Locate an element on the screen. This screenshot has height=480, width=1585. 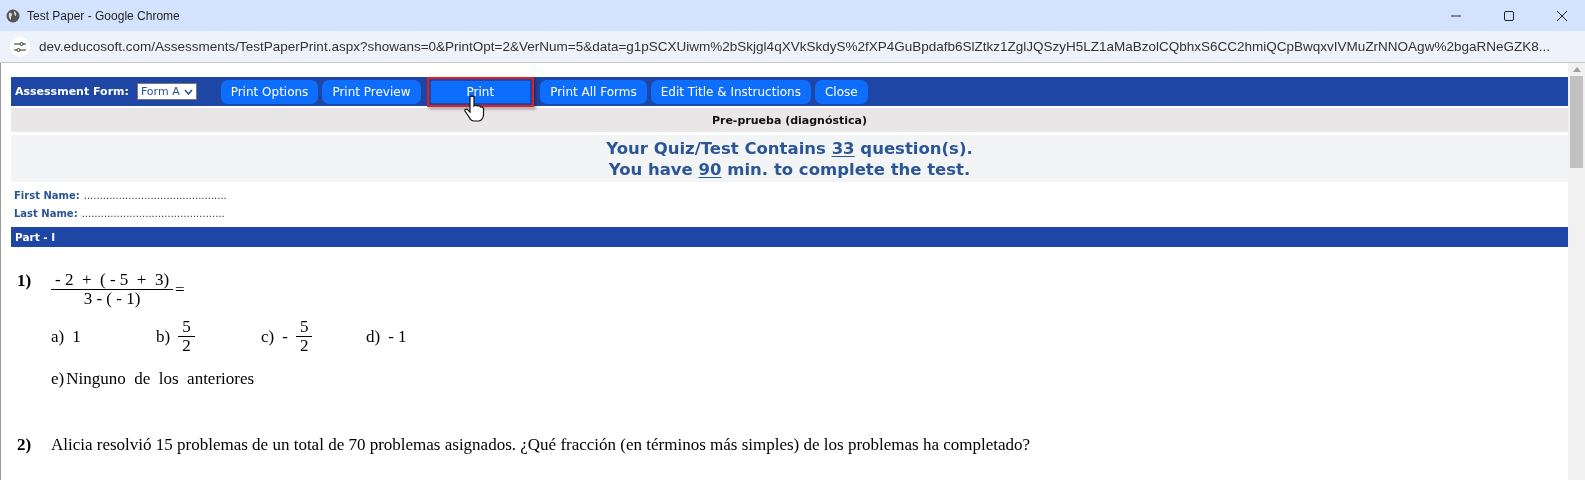
question-text: Alicia resolvió 15 problemas de un total de 70 problemas asignados. ¿Qué fracción (en términos más simples) de los problemas ha completado? is located at coordinates (541, 445).